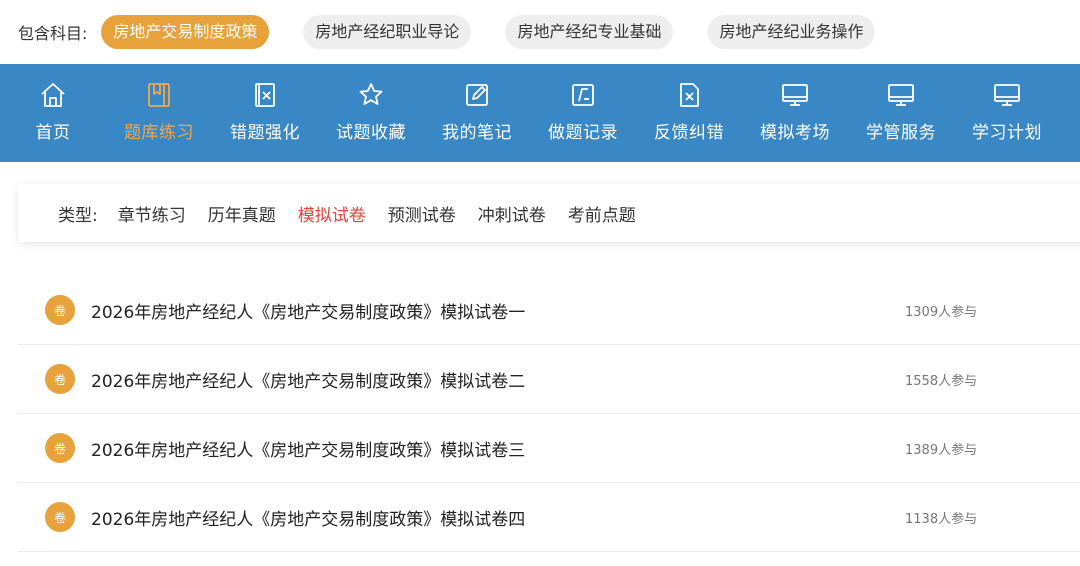 The width and height of the screenshot is (1080, 566). What do you see at coordinates (371, 94) in the screenshot?
I see `star-icon` at bounding box center [371, 94].